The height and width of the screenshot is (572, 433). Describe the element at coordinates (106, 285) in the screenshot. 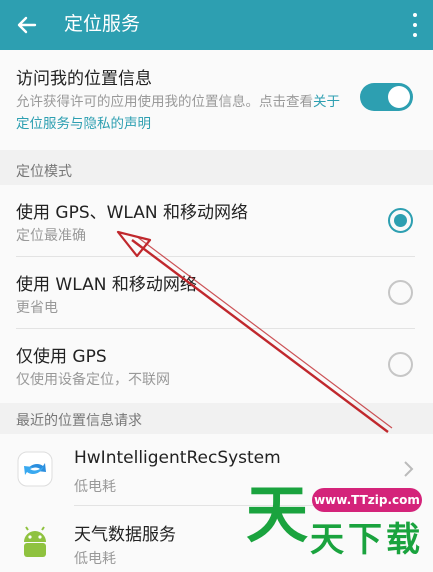

I see `mode-title: 使用 WLAN 和移动网络` at that location.